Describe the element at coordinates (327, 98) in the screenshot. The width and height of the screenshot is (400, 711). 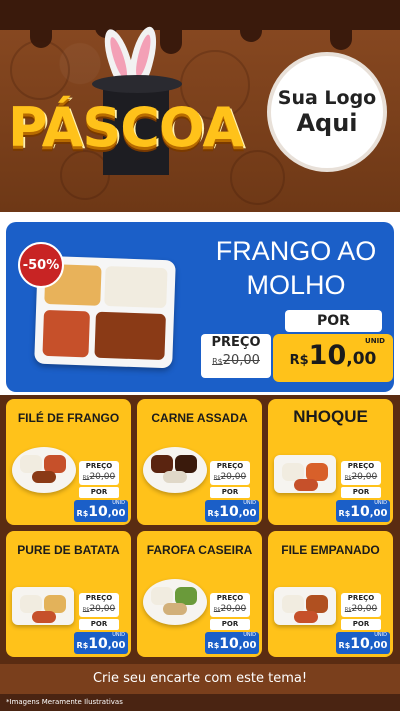
I see `logo-text-line1: Sua Logo` at that location.